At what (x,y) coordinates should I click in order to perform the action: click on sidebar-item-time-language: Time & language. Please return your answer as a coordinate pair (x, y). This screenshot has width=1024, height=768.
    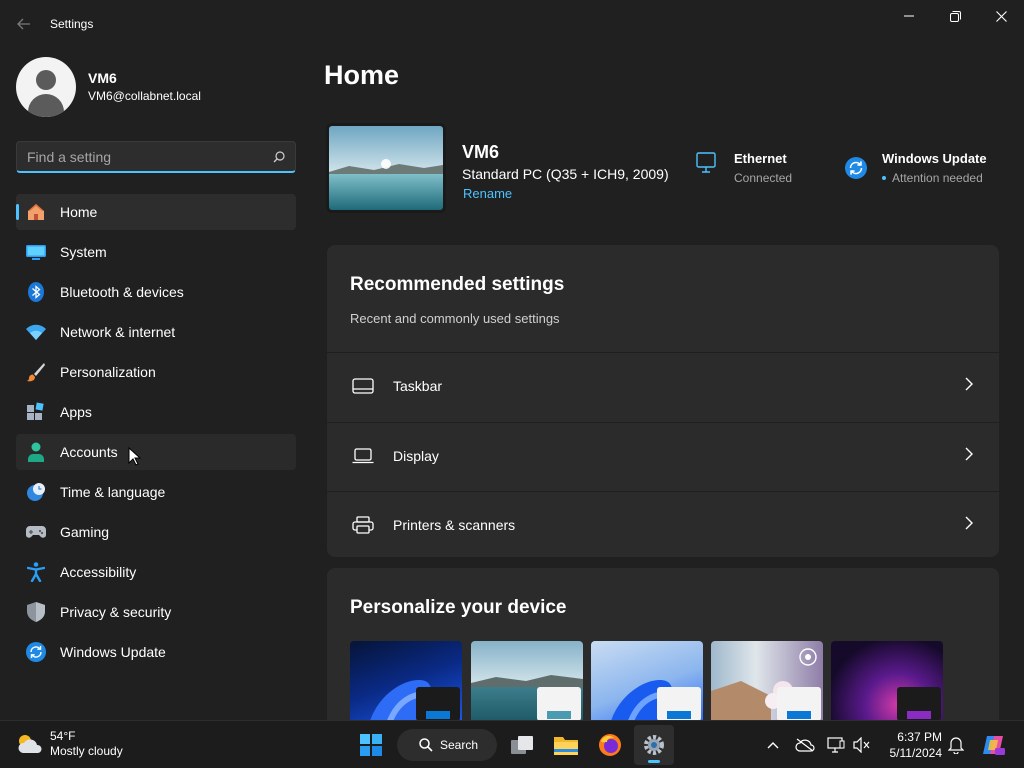
    Looking at the image, I should click on (156, 492).